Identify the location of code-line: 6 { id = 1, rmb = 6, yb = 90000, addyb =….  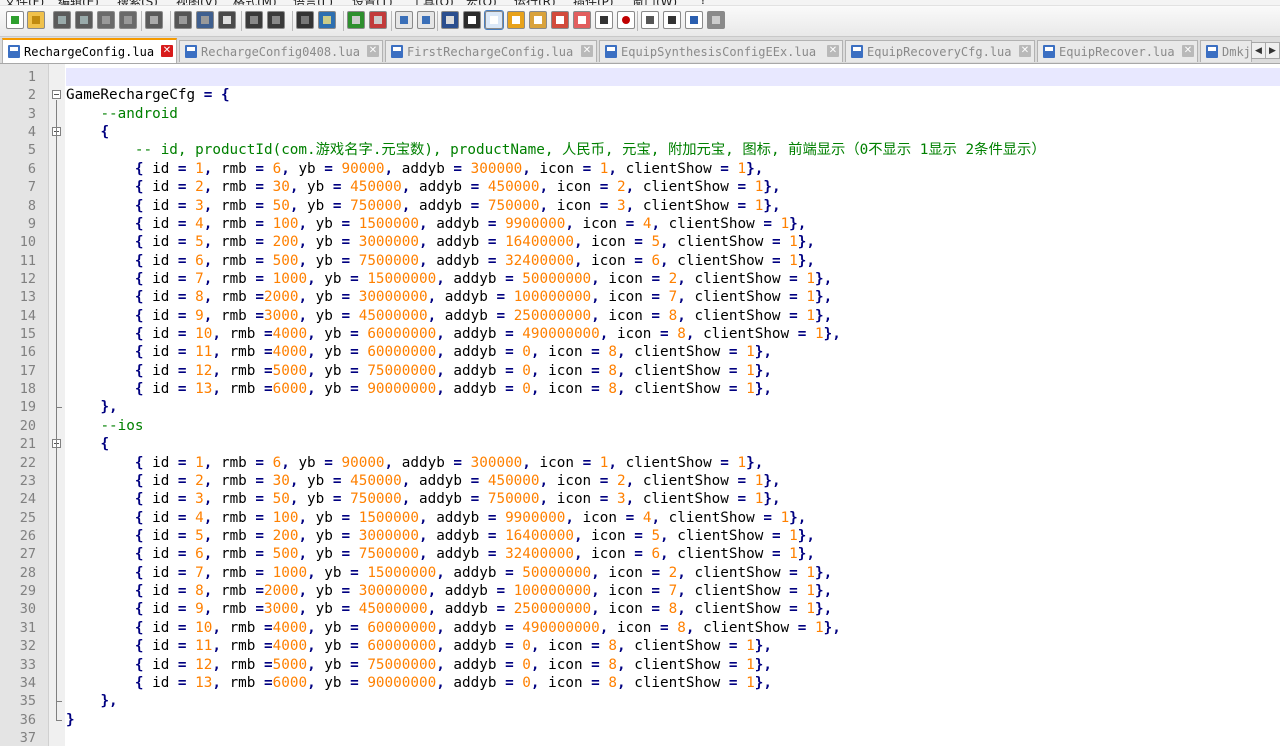
(640, 169).